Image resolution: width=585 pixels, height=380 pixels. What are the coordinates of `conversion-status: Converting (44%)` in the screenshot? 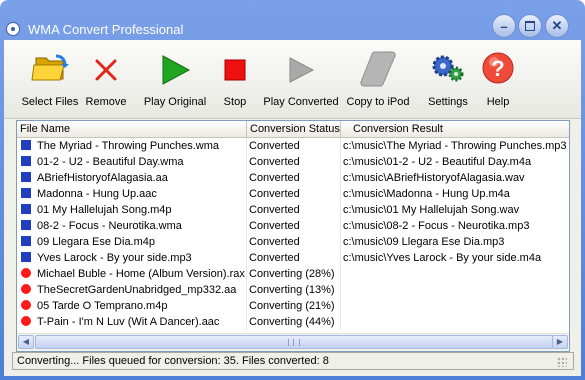 It's located at (292, 322).